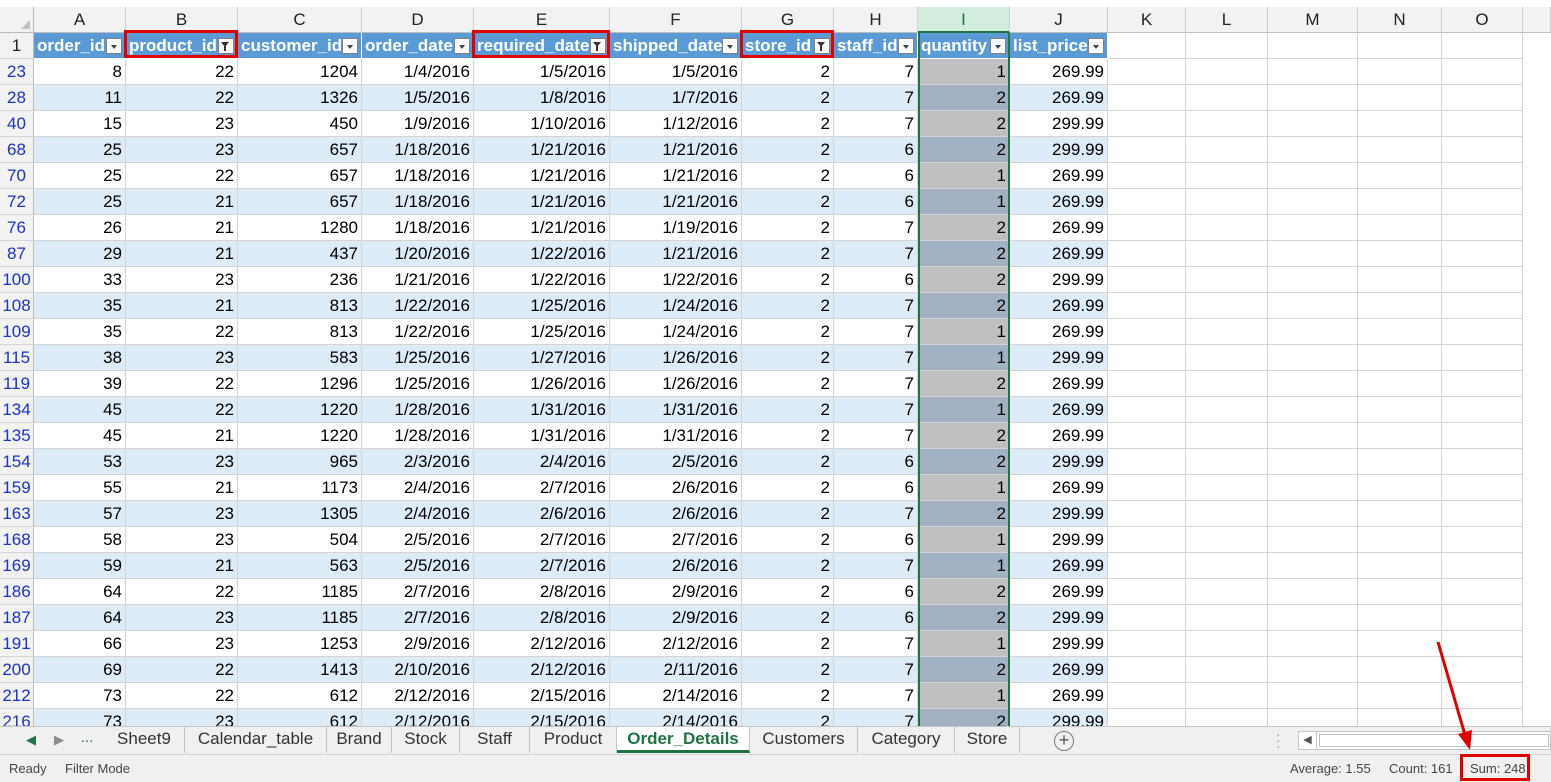  I want to click on cell-order-date: 2/4/2016, so click(418, 488).